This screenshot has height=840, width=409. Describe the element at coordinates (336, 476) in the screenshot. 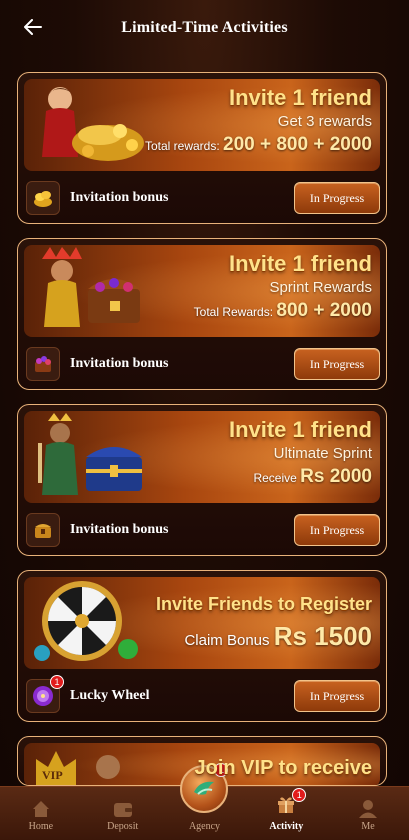

I see `reward-value: Rs 2000` at that location.